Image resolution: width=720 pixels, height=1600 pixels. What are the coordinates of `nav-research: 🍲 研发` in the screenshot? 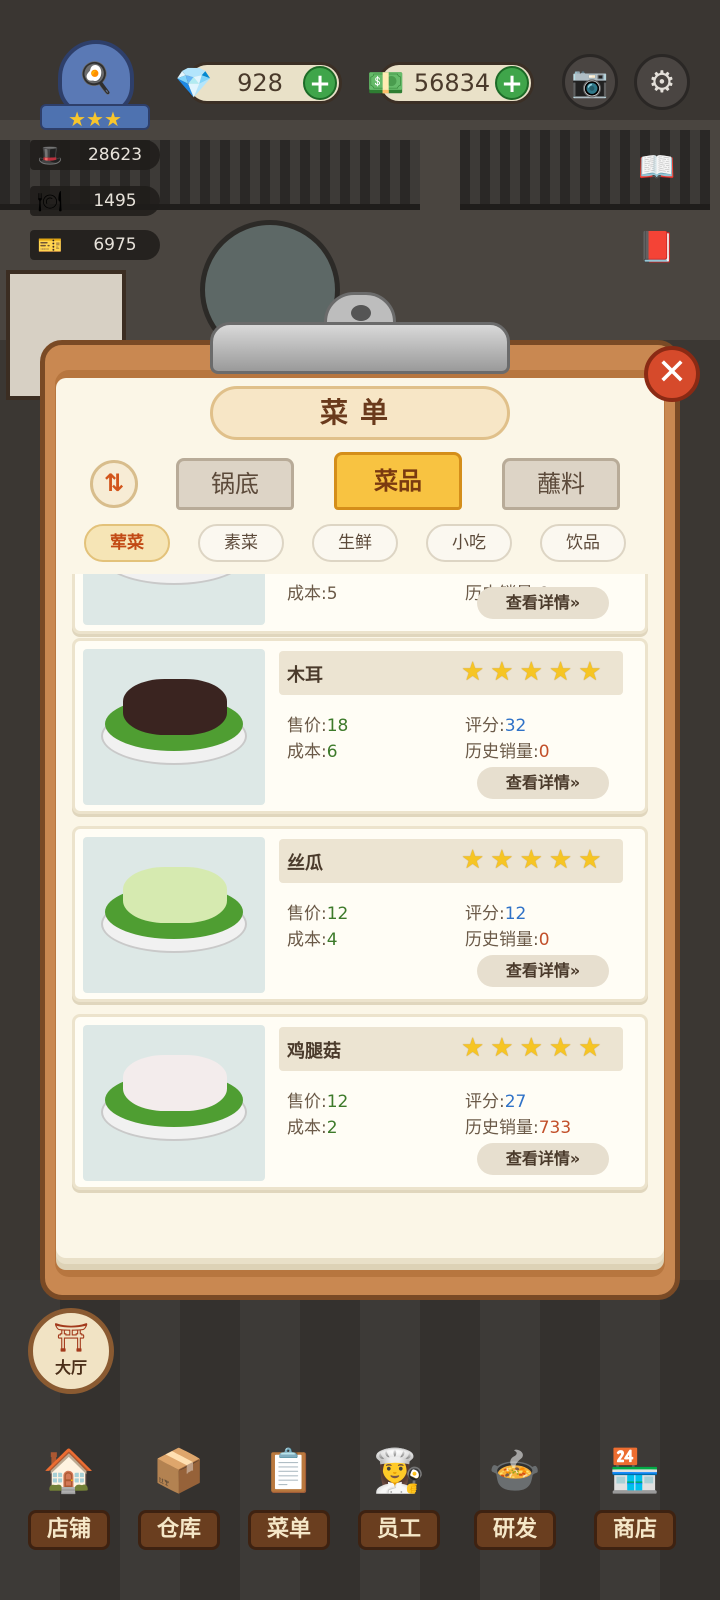 It's located at (515, 1495).